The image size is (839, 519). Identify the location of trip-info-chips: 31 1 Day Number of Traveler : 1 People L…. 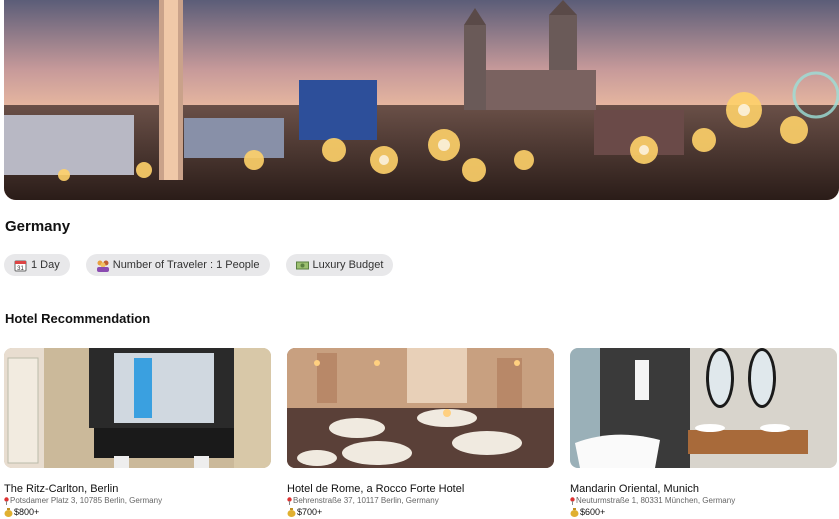
(199, 265).